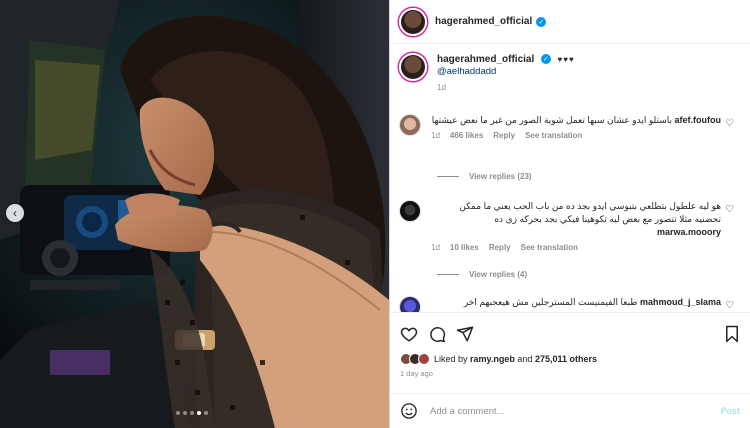 The image size is (750, 428). What do you see at coordinates (464, 247) in the screenshot?
I see `comment-likes: 10 likes` at bounding box center [464, 247].